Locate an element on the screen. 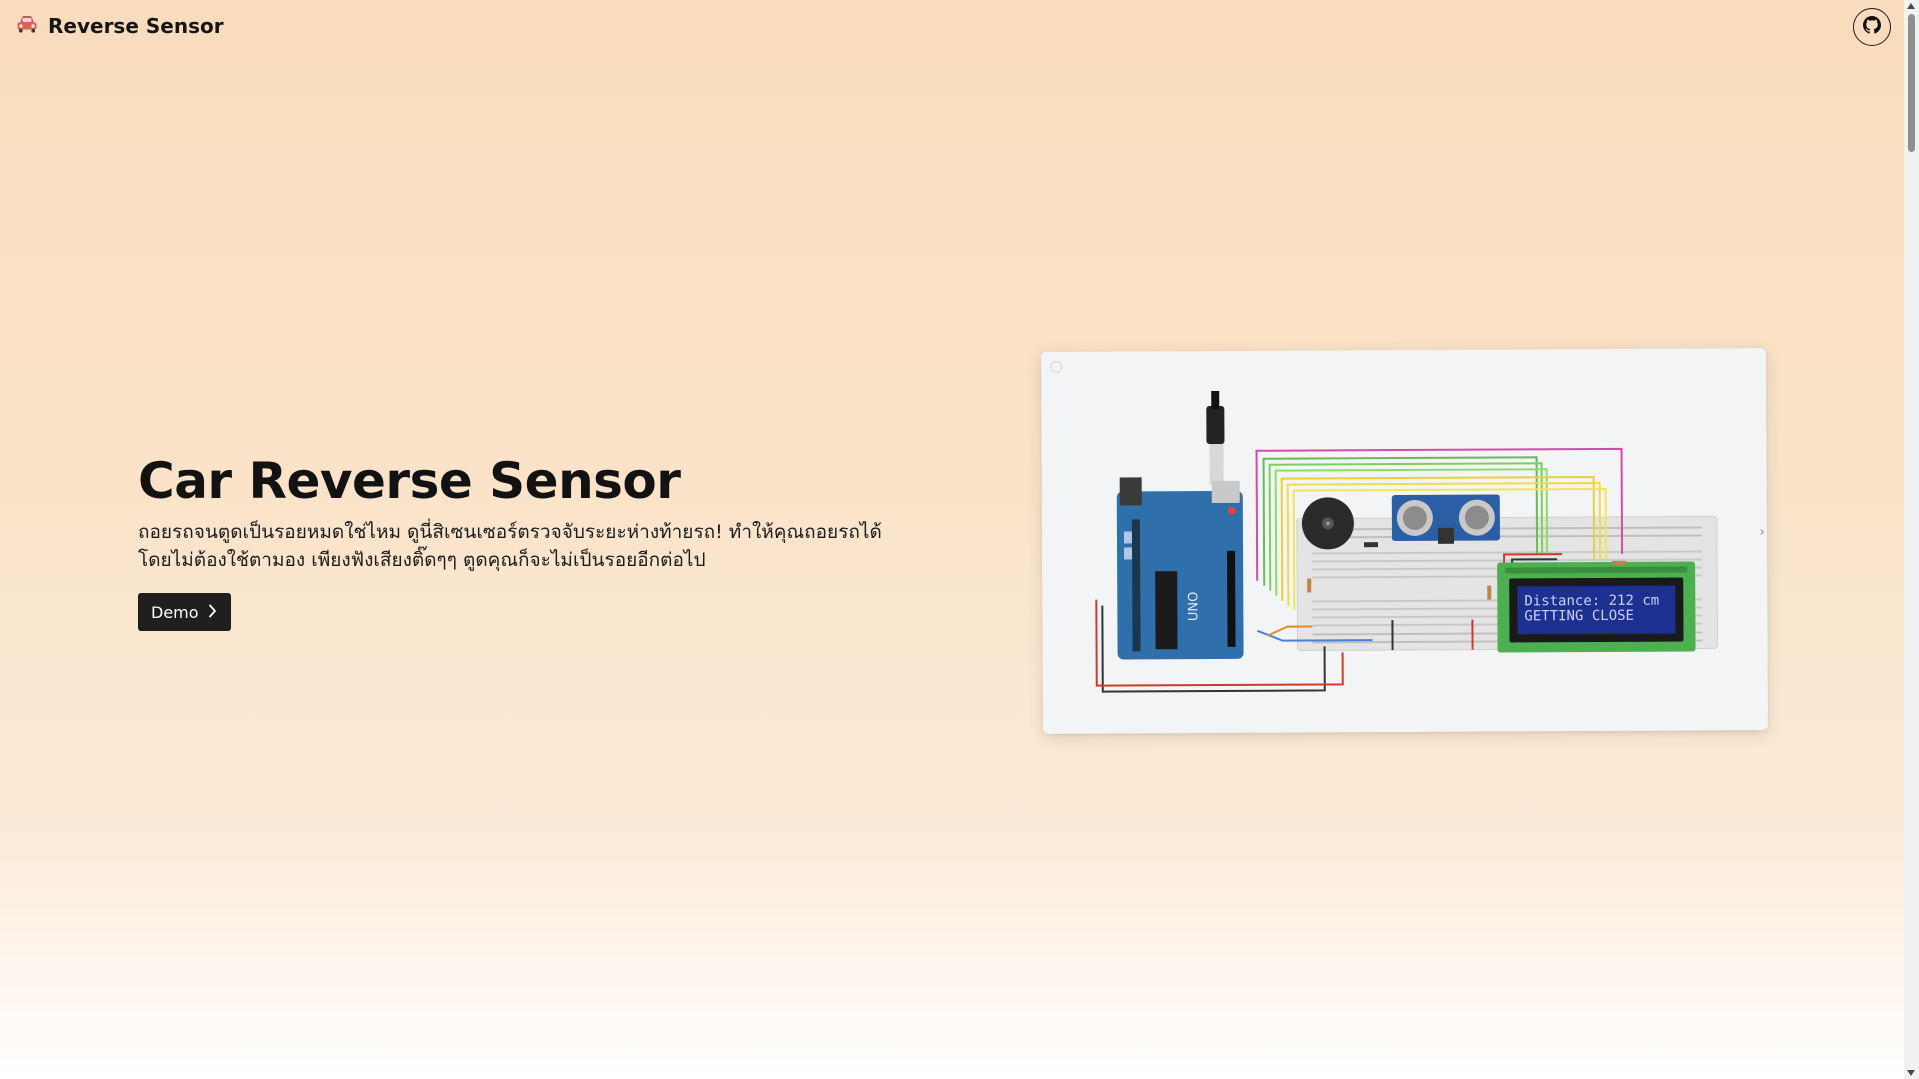  circuit-diagram: UNO Distance: 212 cm GETTING CLOSE is located at coordinates (1407, 541).